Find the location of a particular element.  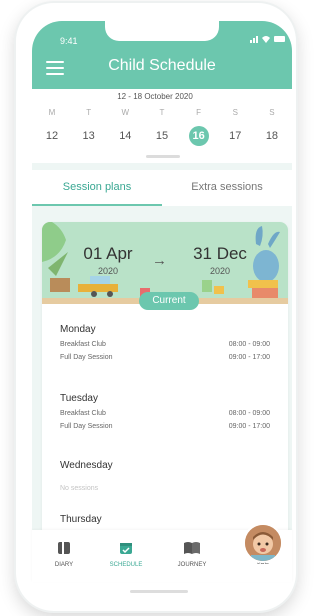

drag-handle is located at coordinates (163, 156).